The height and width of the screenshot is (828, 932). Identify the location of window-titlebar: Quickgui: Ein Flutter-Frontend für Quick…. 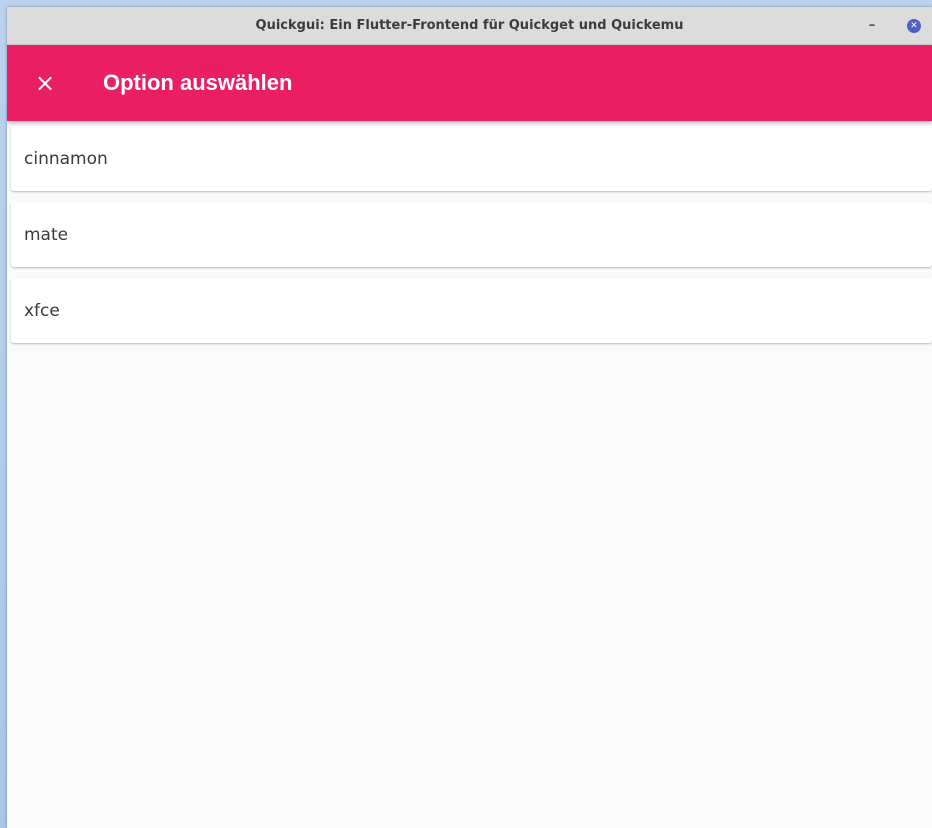
(469, 26).